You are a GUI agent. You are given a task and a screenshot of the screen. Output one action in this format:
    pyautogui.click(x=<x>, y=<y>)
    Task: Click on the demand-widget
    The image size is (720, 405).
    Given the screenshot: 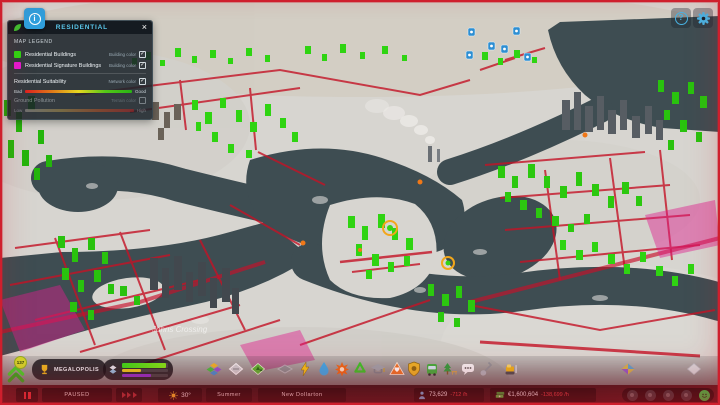 What is the action you would take?
    pyautogui.click(x=138, y=369)
    